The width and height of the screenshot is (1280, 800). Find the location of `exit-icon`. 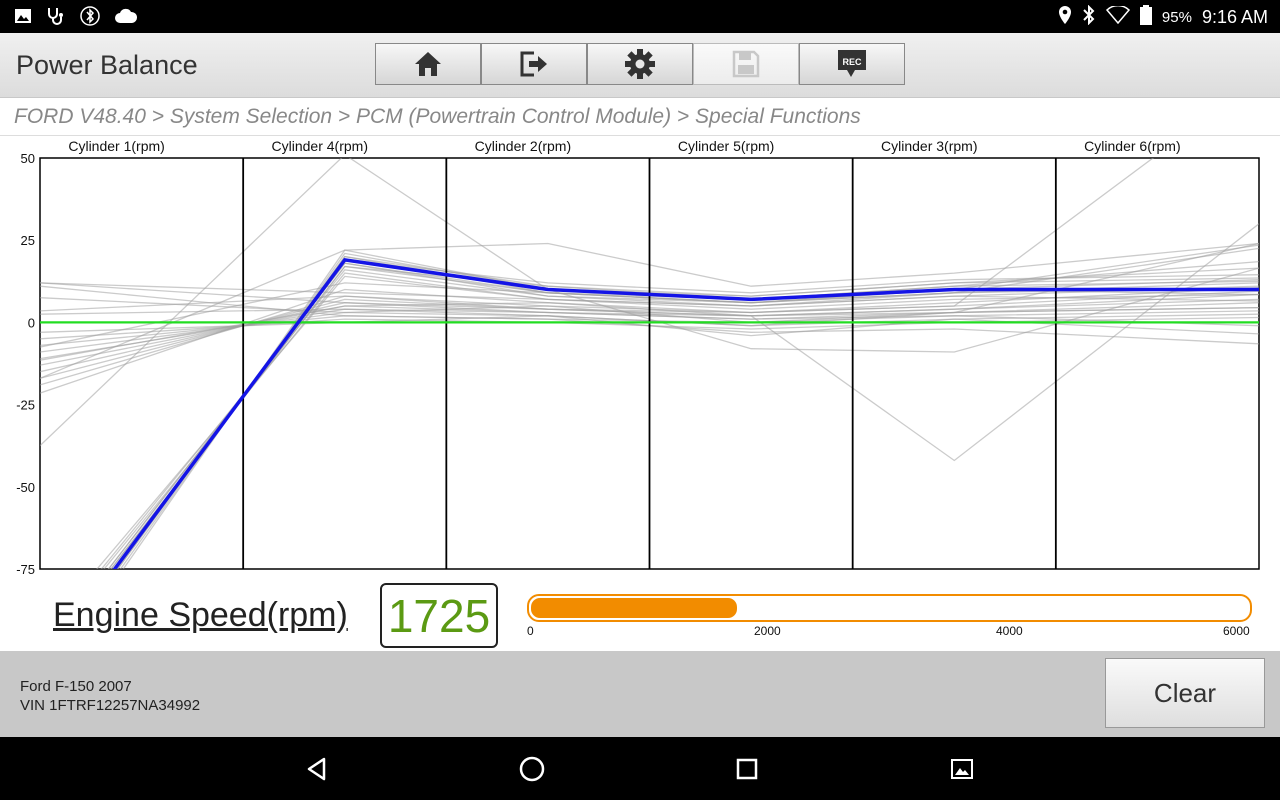

exit-icon is located at coordinates (533, 64).